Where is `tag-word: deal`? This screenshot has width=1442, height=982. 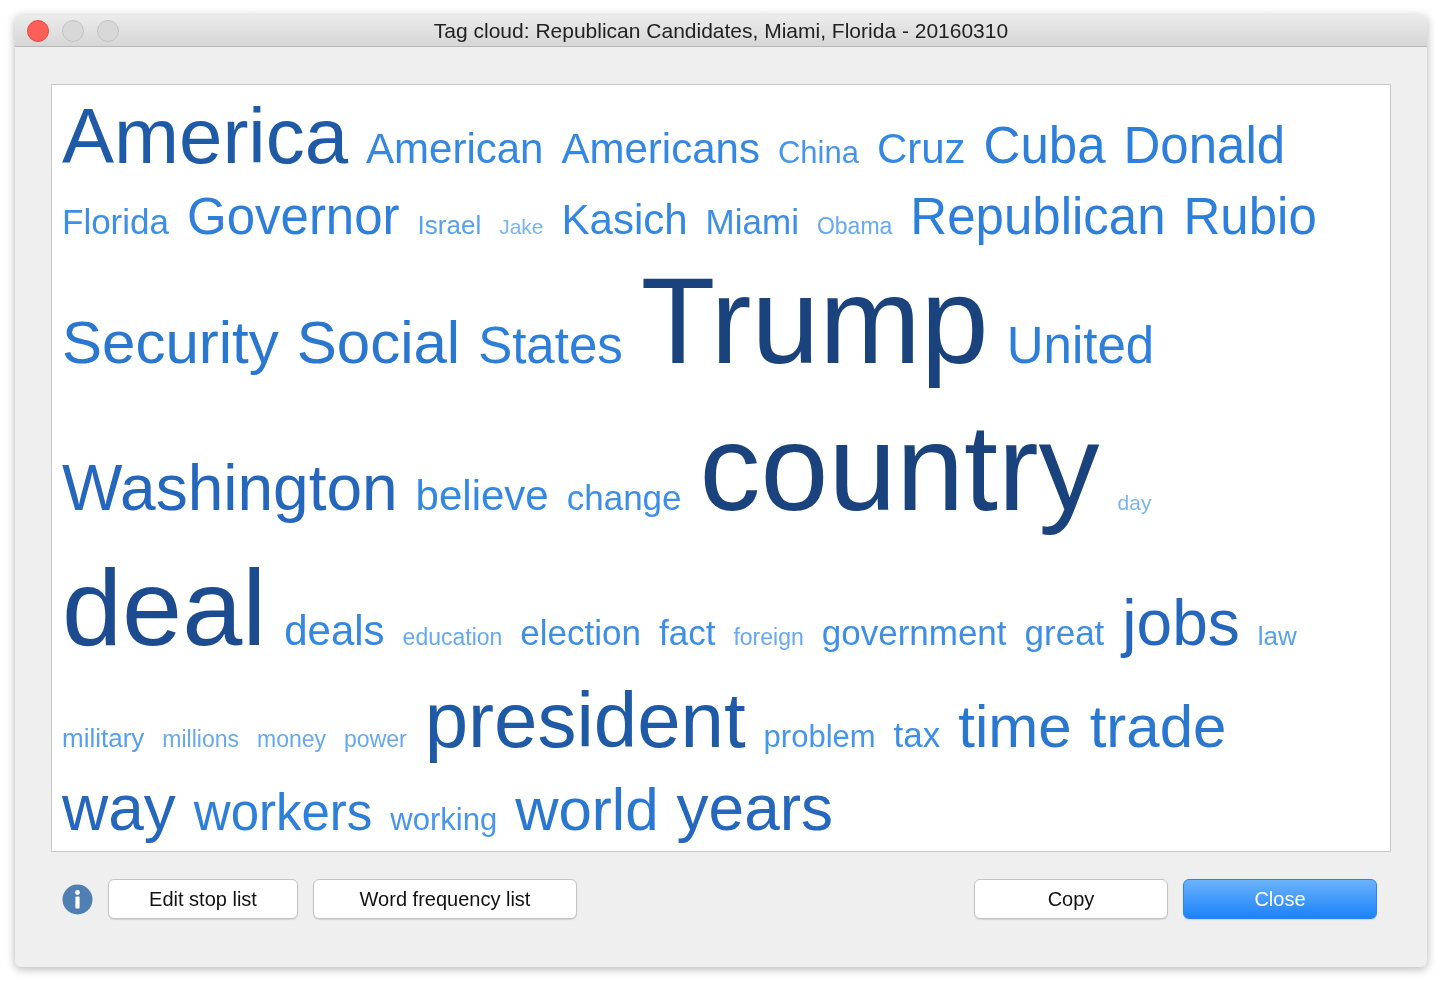
tag-word: deal is located at coordinates (164, 607).